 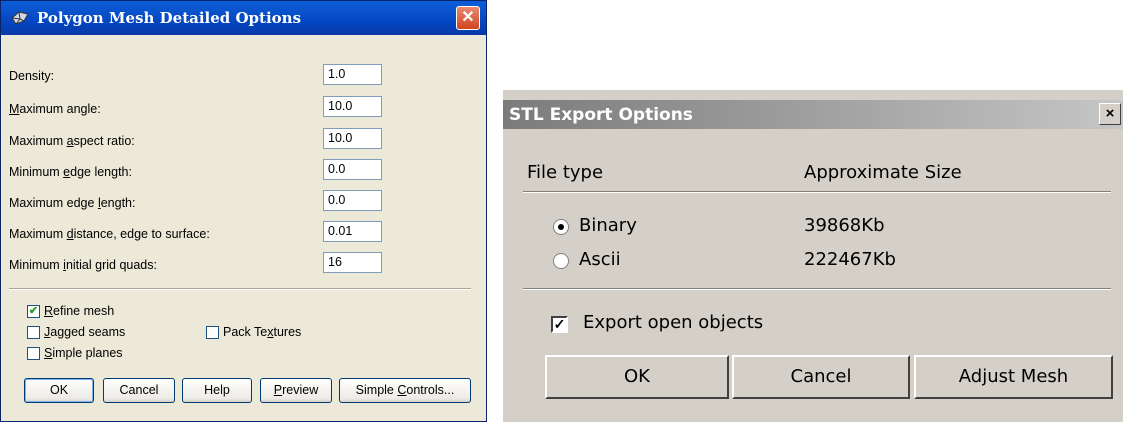 I want to click on maximum-angle-input: 10.0, so click(x=352, y=106).